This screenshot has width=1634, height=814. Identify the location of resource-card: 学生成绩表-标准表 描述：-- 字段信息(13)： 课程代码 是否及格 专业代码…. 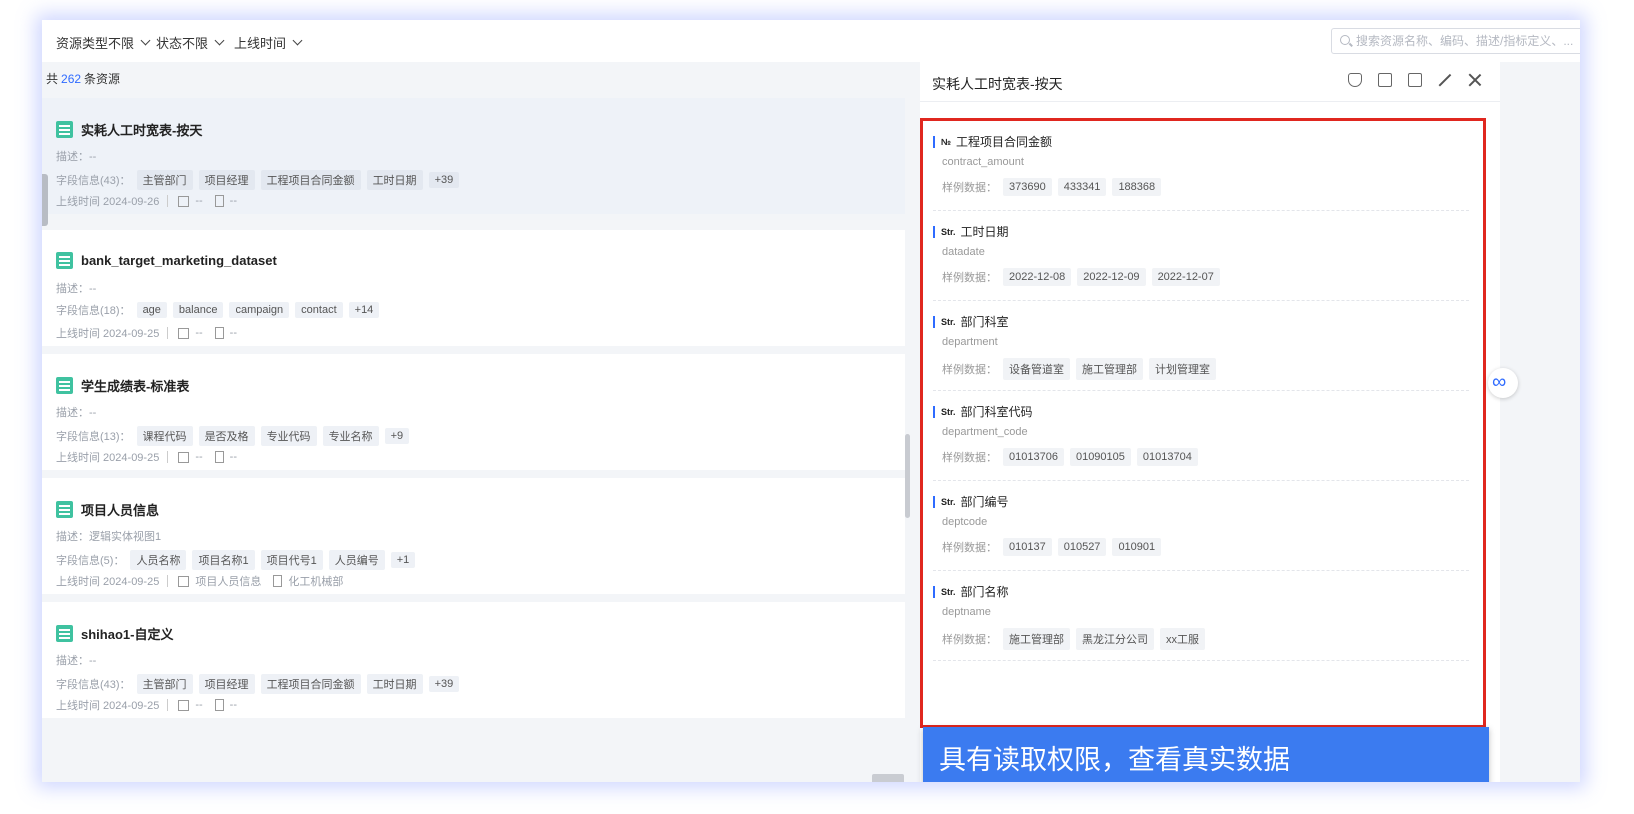
(473, 412).